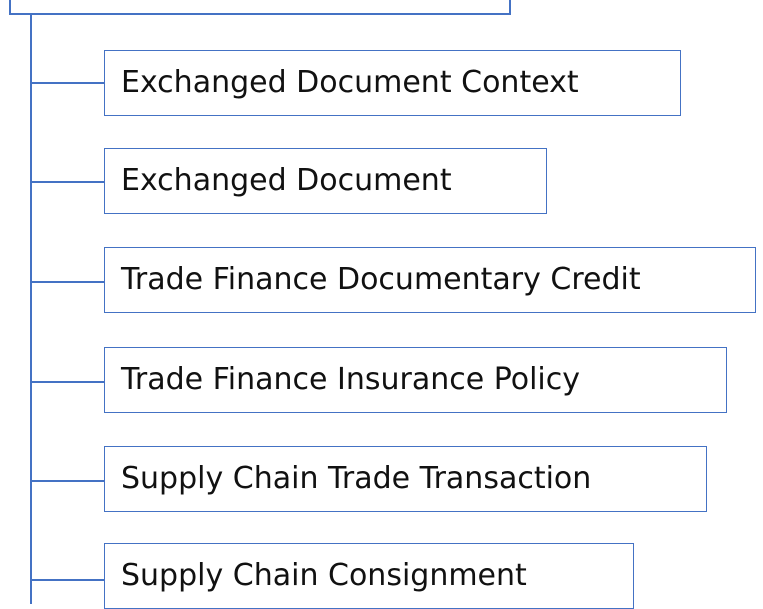 The width and height of the screenshot is (763, 609). Describe the element at coordinates (324, 575) in the screenshot. I see `node-label: Supply Chain Consignment` at that location.